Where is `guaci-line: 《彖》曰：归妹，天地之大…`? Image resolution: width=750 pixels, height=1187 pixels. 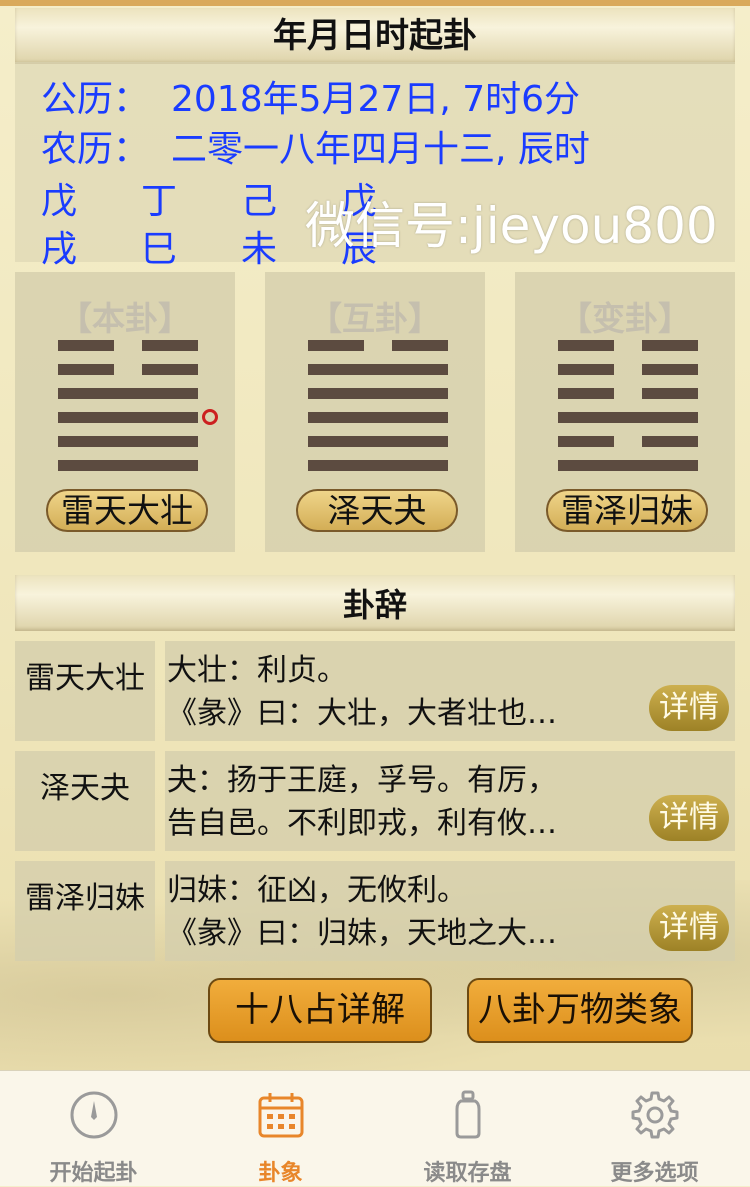
guaci-line: 《彖》曰：归妹，天地之大… is located at coordinates (362, 933).